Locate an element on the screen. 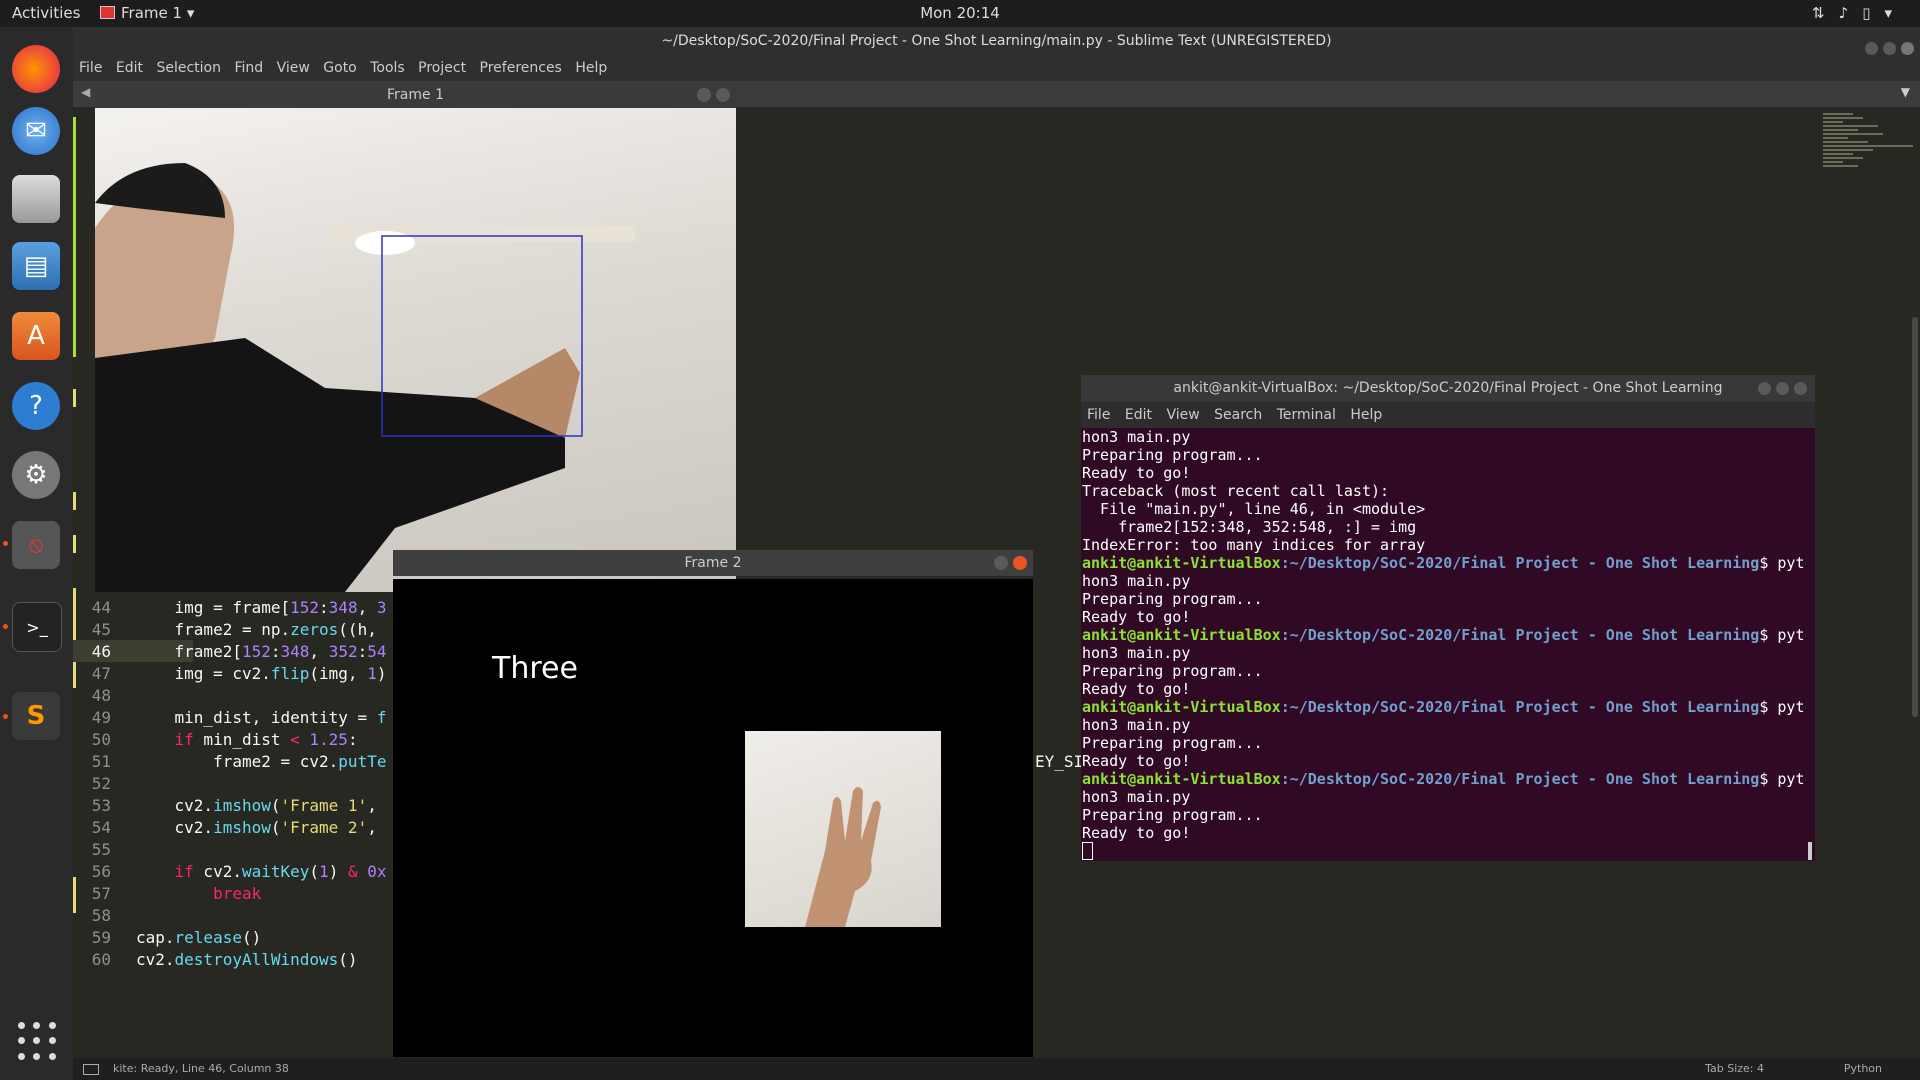 The image size is (1920, 1080). sublime-text-icon: S is located at coordinates (36, 716).